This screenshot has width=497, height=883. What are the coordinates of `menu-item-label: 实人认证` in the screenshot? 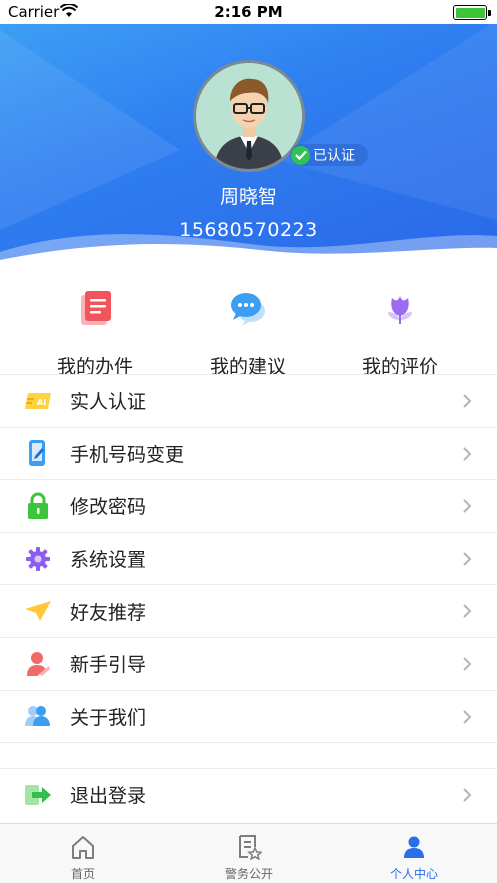 It's located at (108, 402).